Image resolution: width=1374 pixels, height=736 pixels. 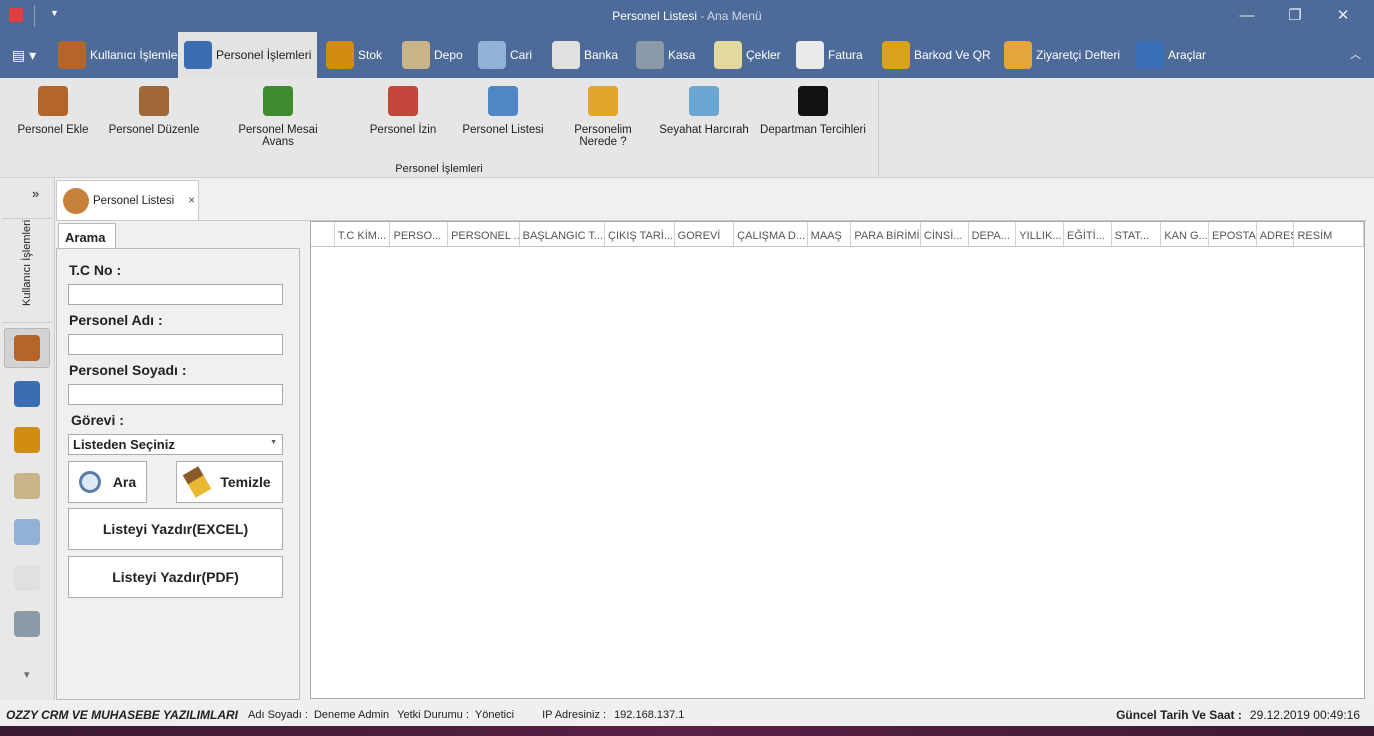 I want to click on nav-stock-box, so click(x=27, y=440).